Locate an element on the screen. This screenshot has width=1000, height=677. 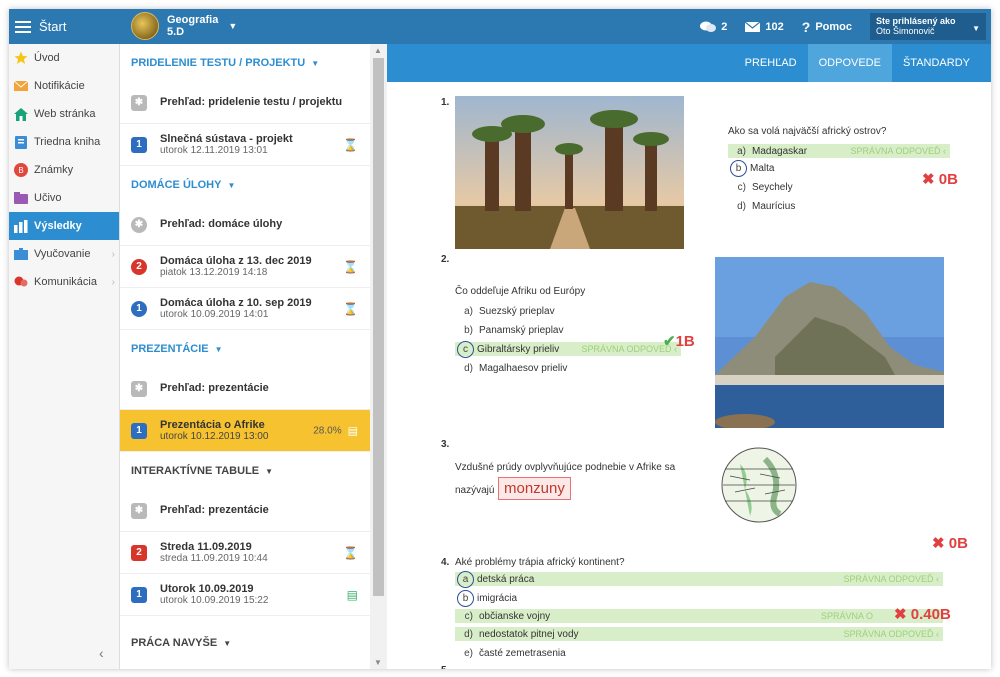
teaching-icon is located at coordinates (21, 254).